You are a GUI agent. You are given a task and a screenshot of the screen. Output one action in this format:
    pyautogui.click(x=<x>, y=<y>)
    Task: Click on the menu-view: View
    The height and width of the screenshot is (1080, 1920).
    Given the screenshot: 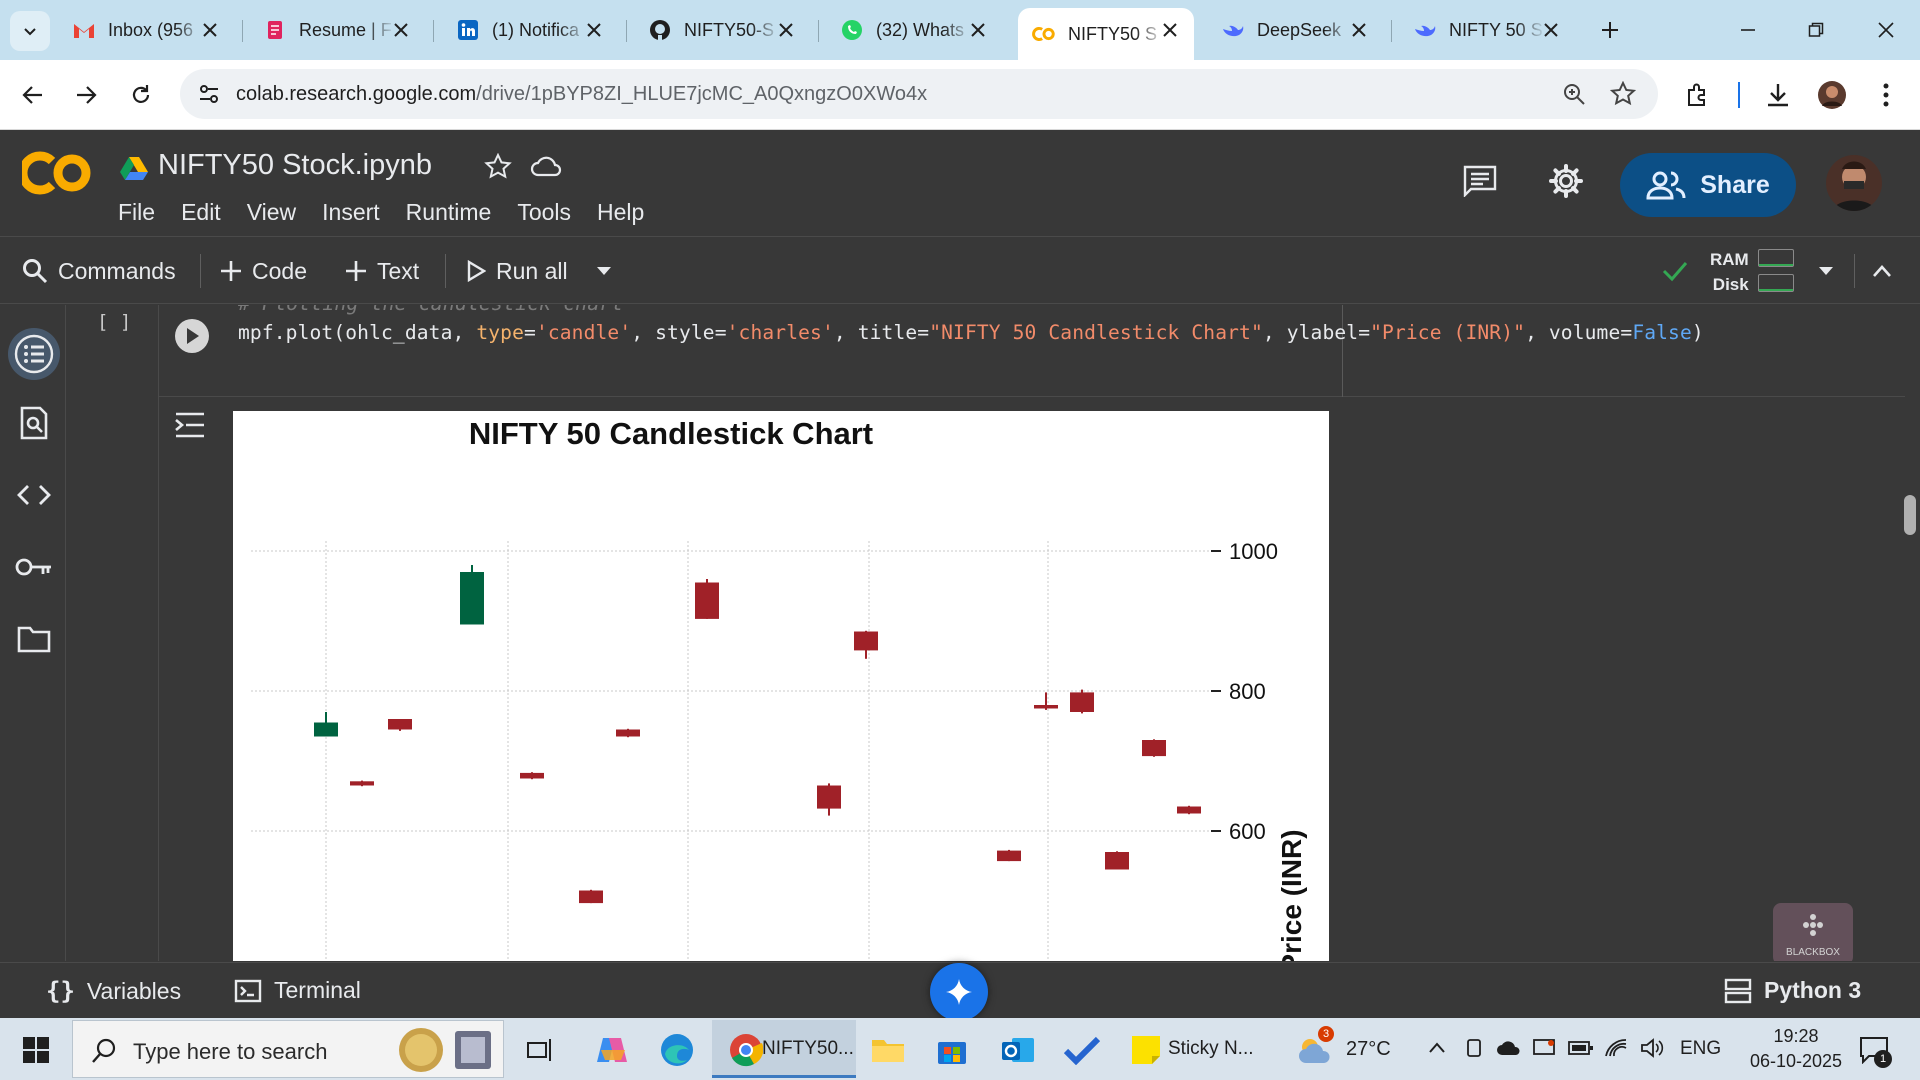 What is the action you would take?
    pyautogui.click(x=271, y=212)
    